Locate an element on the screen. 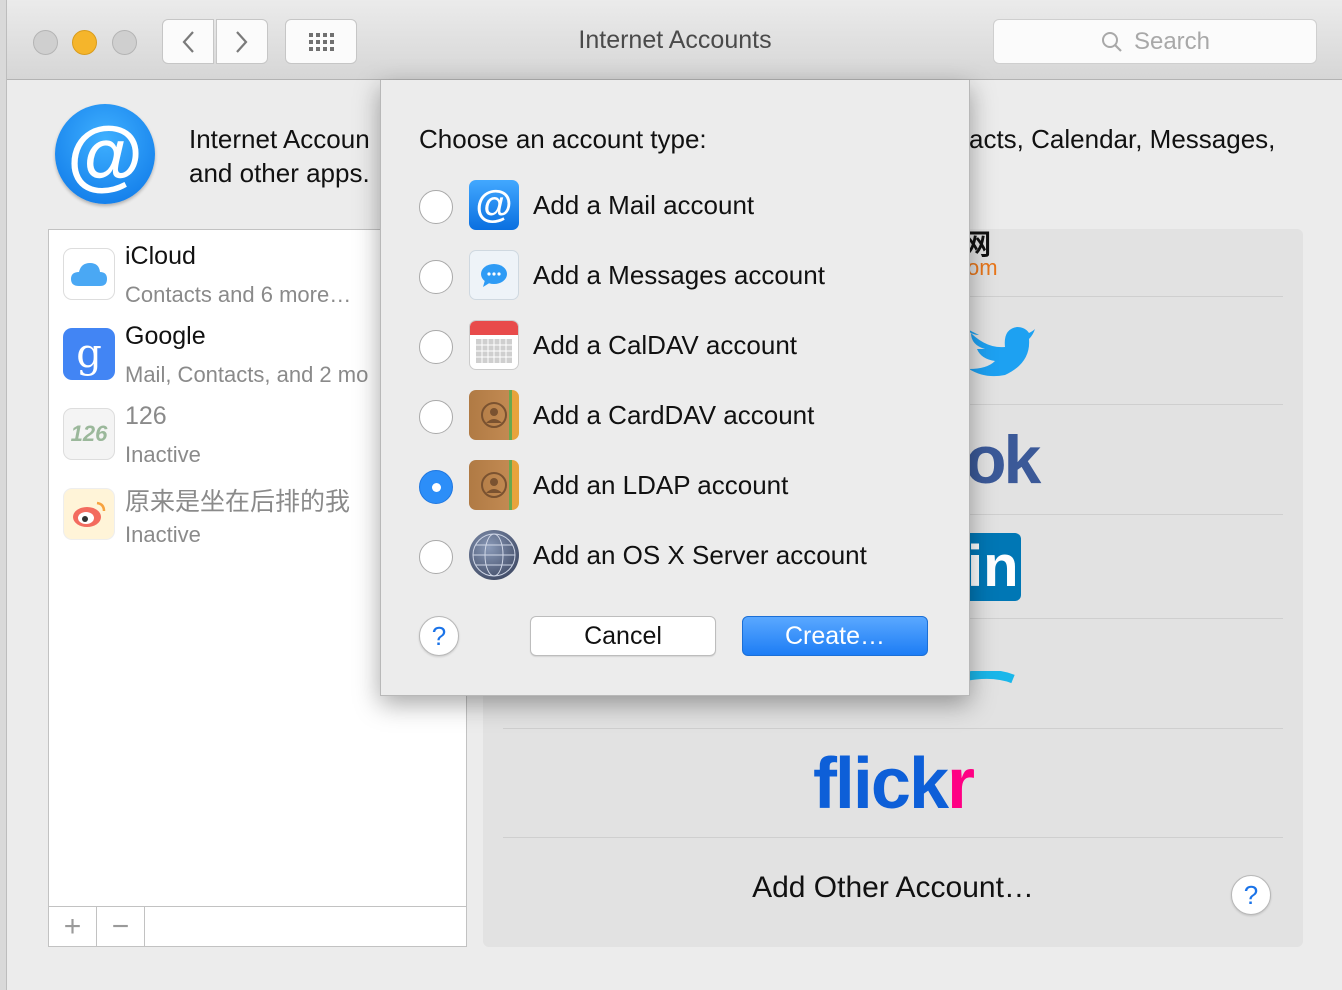  icloud-icon is located at coordinates (89, 274).